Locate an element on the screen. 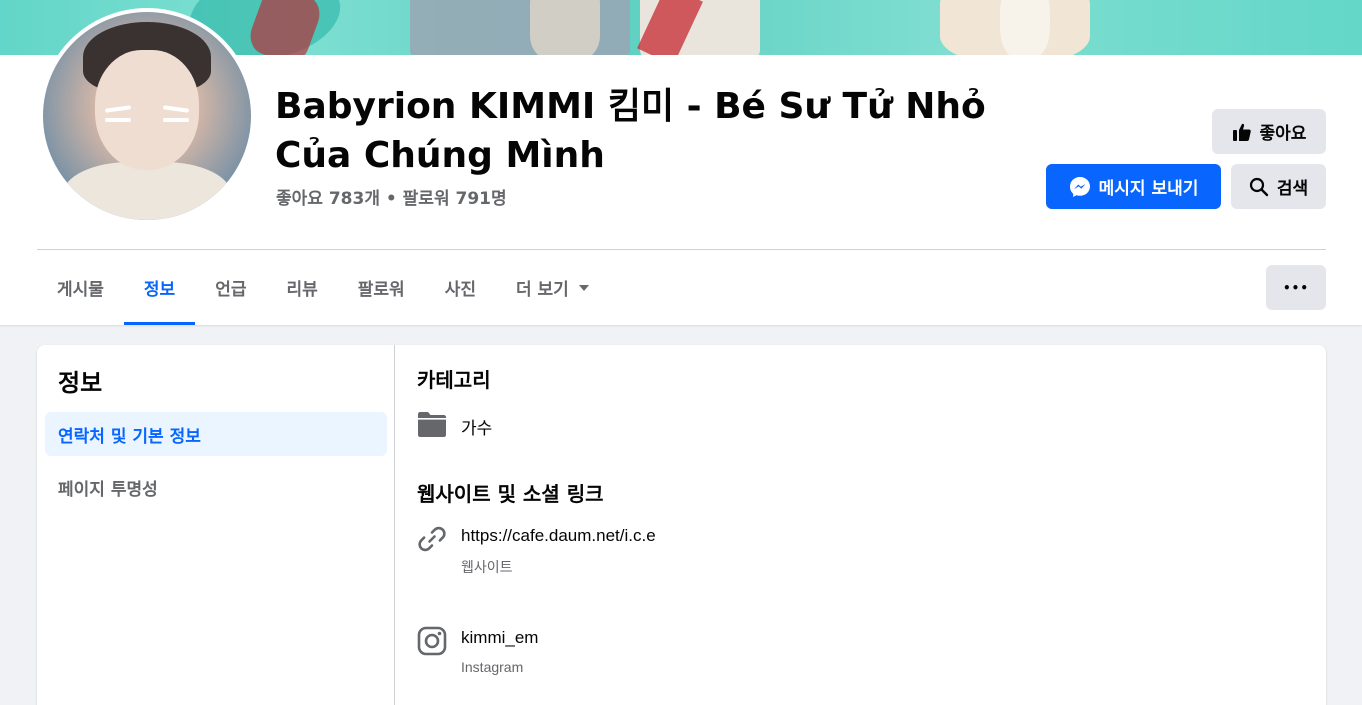  profile-avatar is located at coordinates (147, 116).